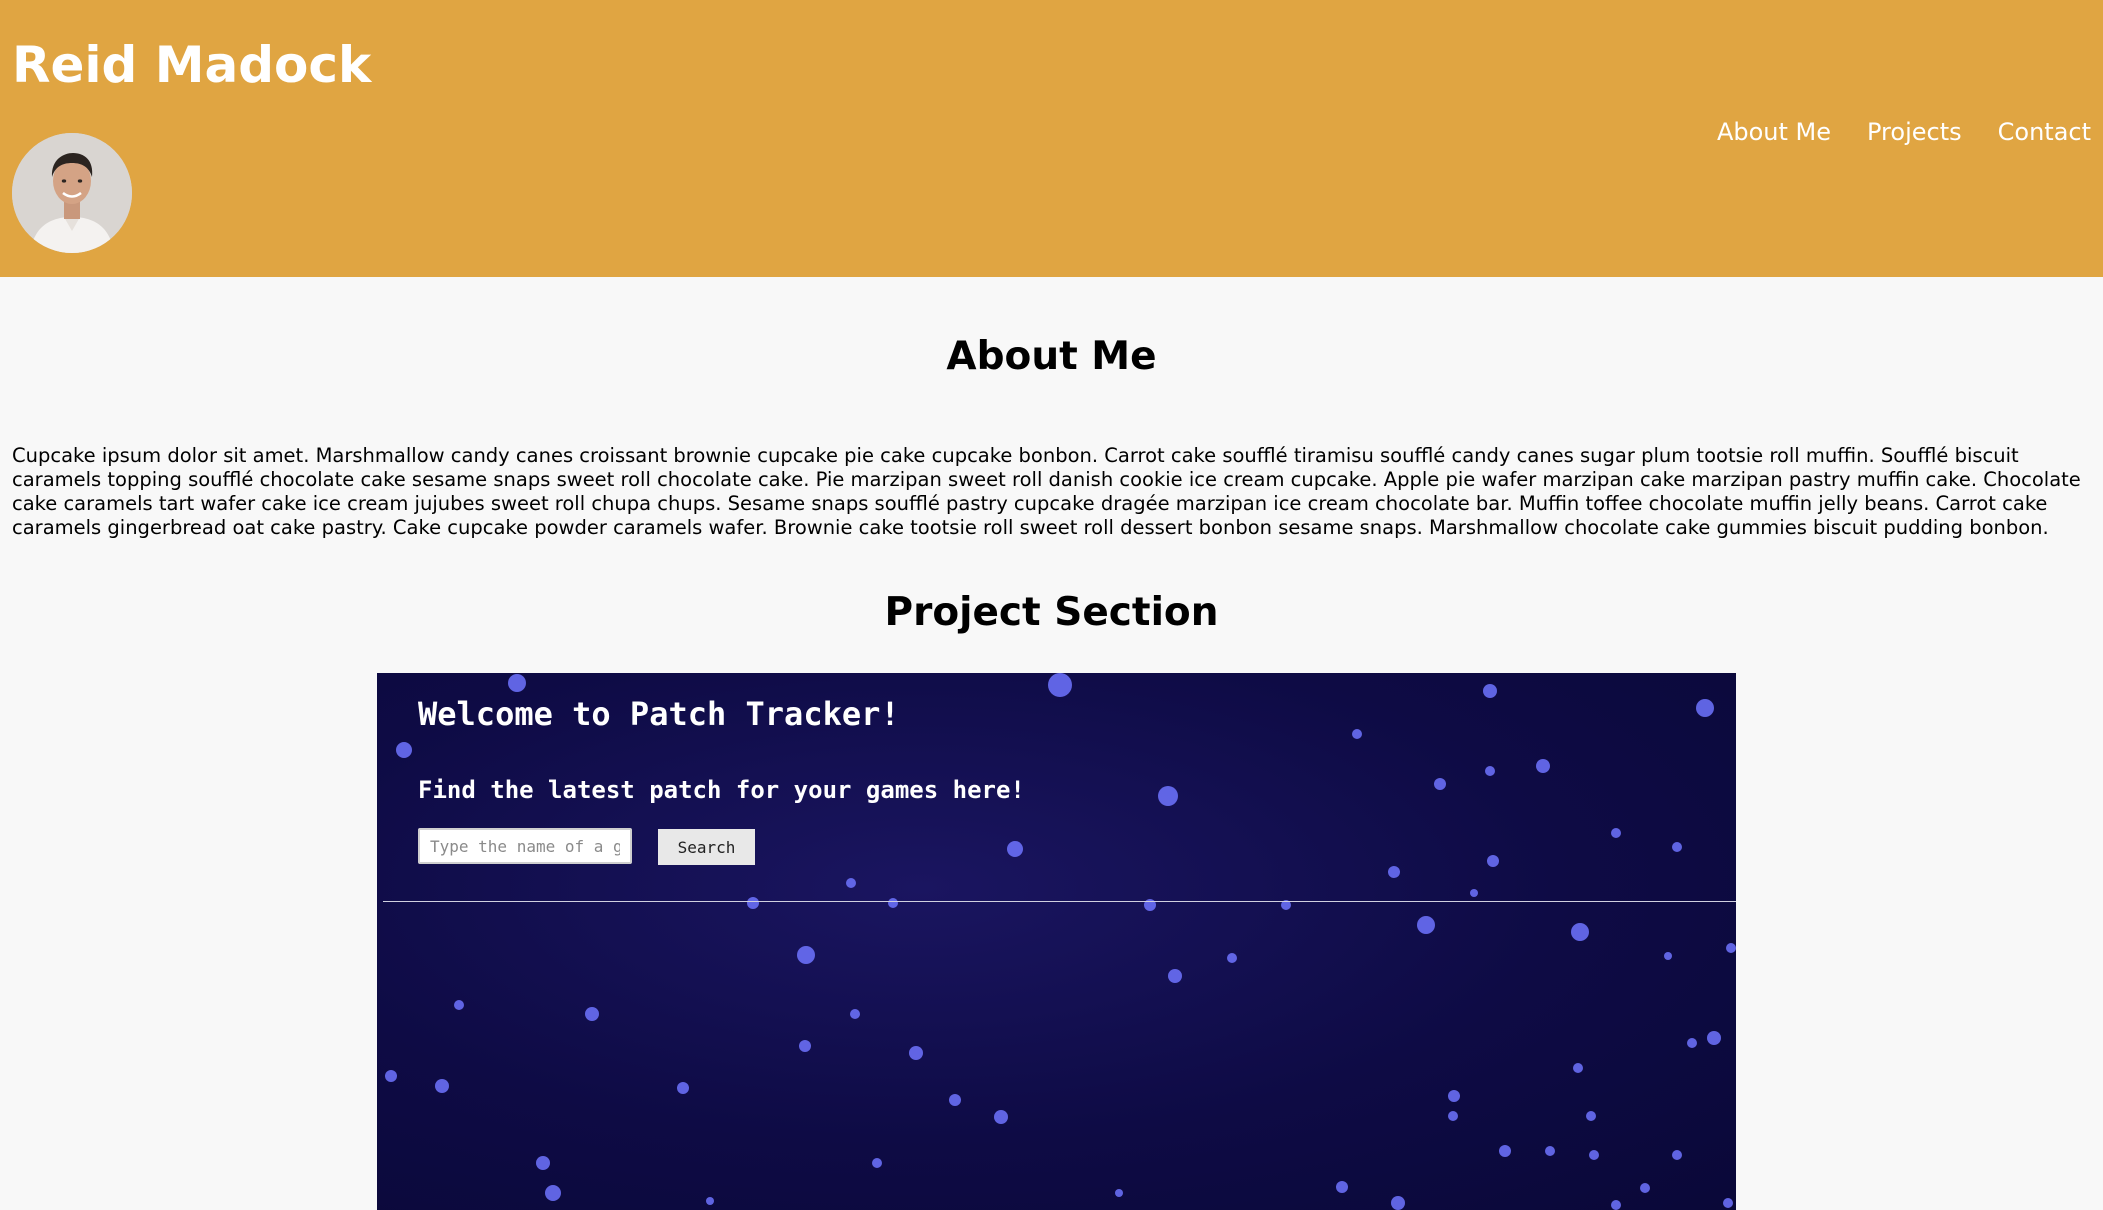 This screenshot has width=2103, height=1210. Describe the element at coordinates (1051, 612) in the screenshot. I see `projects-heading: Project Section` at that location.